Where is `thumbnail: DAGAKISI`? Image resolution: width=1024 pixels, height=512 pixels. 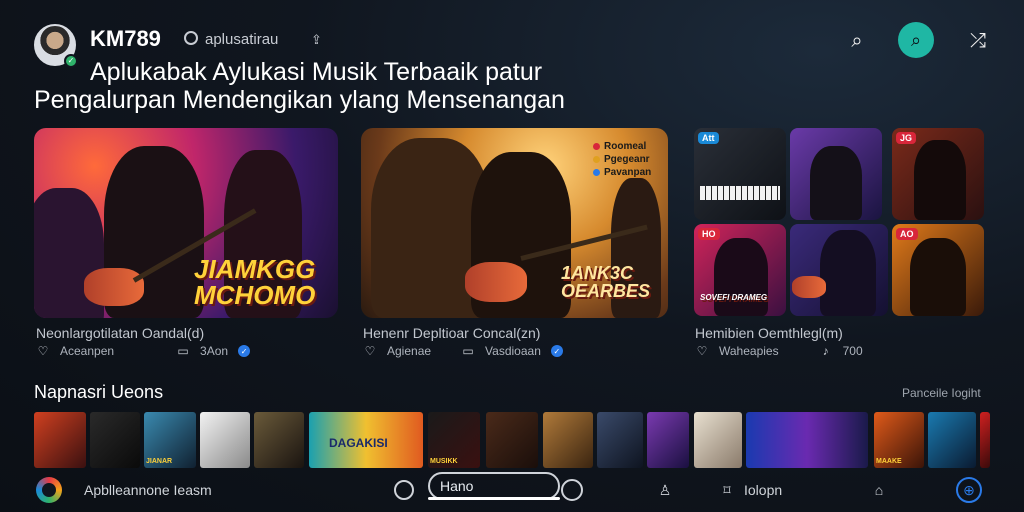 thumbnail: DAGAKISI is located at coordinates (366, 440).